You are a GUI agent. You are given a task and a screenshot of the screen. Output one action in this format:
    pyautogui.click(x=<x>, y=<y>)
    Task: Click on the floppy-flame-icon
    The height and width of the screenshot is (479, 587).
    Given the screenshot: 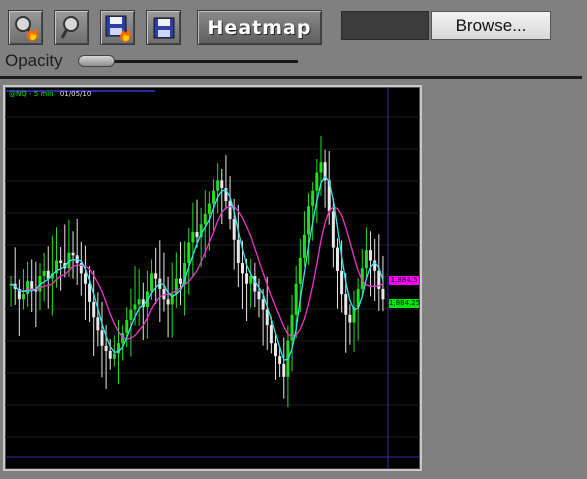 What is the action you would take?
    pyautogui.click(x=118, y=28)
    